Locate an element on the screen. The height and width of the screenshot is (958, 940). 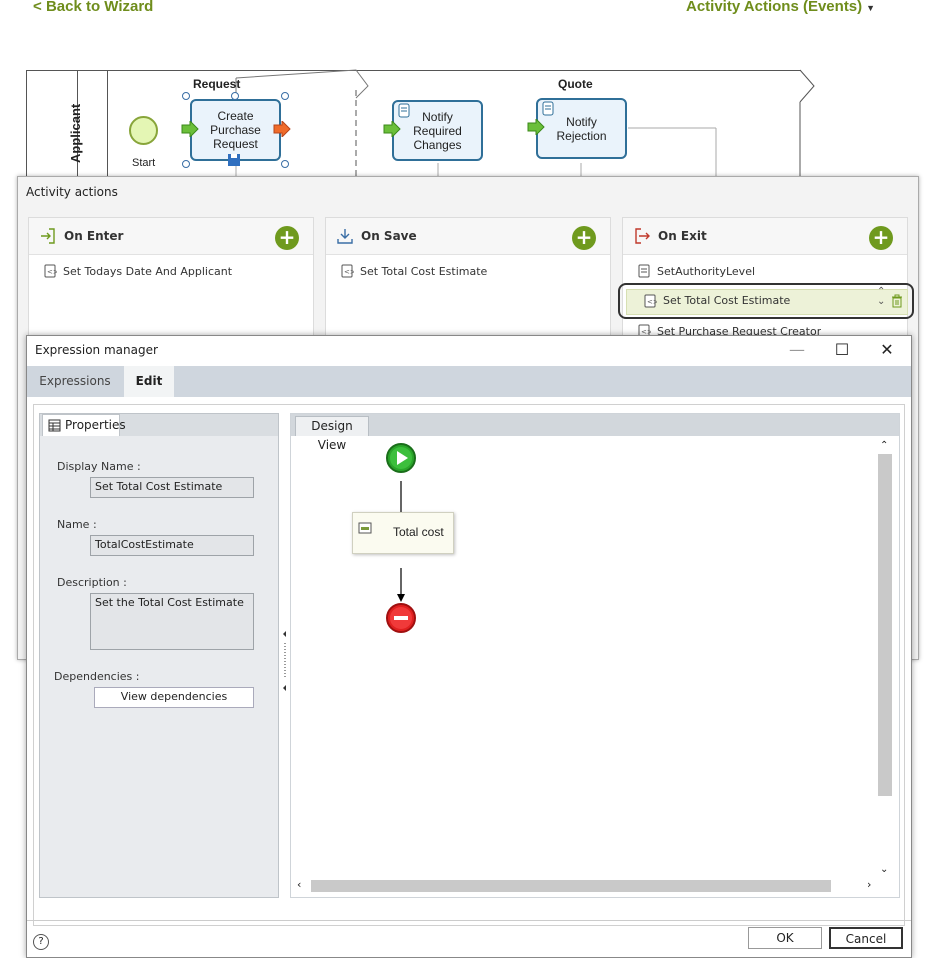
task-create-purchase-request: Create Purchase Request is located at coordinates (235, 130).